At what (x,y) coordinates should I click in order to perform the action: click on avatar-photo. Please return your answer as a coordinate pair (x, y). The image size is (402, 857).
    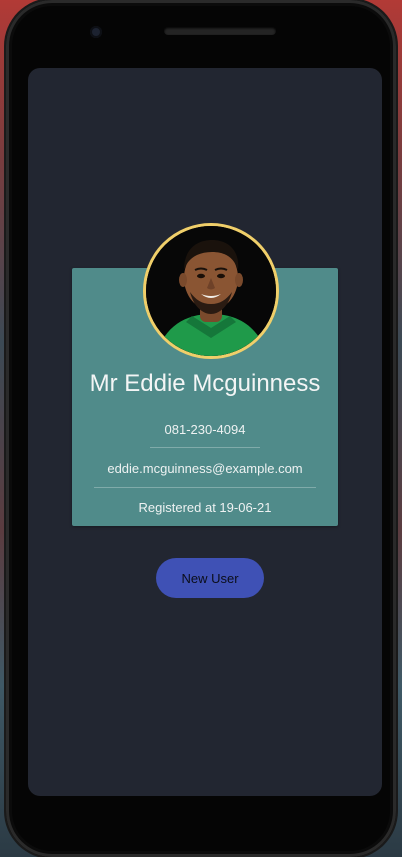
    Looking at the image, I should click on (211, 291).